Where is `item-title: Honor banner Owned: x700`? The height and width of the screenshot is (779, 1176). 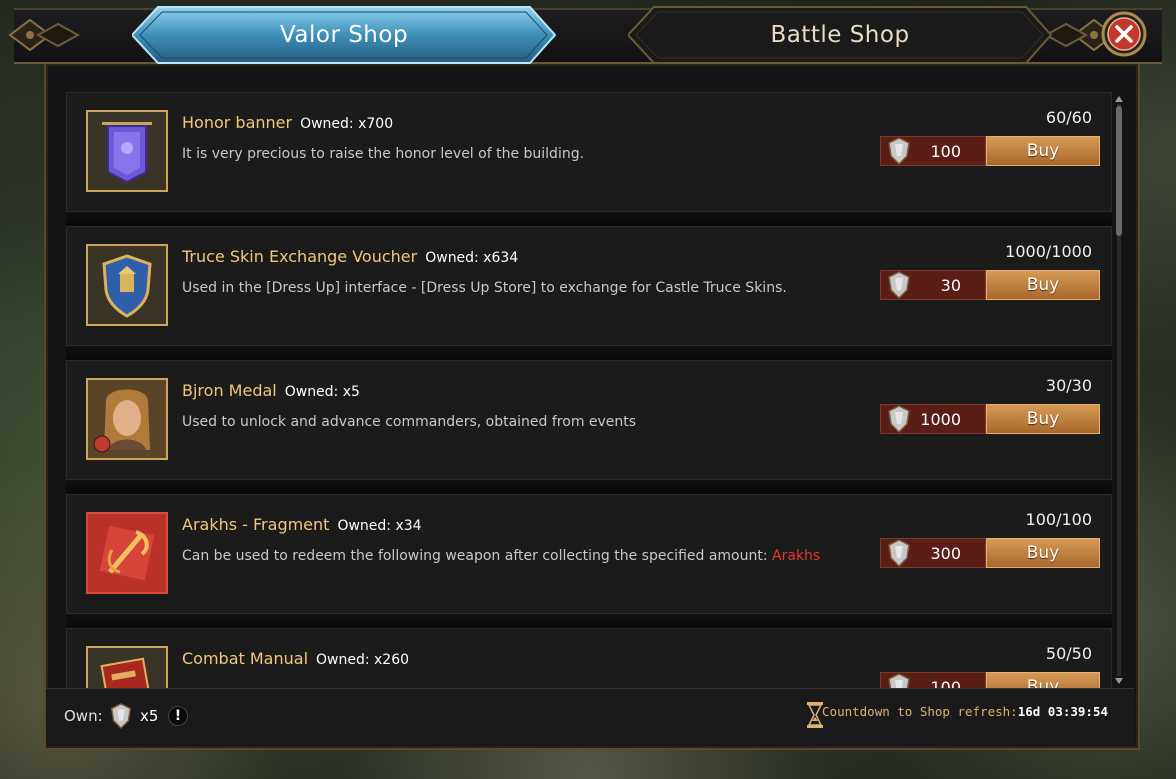
item-title: Honor banner Owned: x700 is located at coordinates (287, 122).